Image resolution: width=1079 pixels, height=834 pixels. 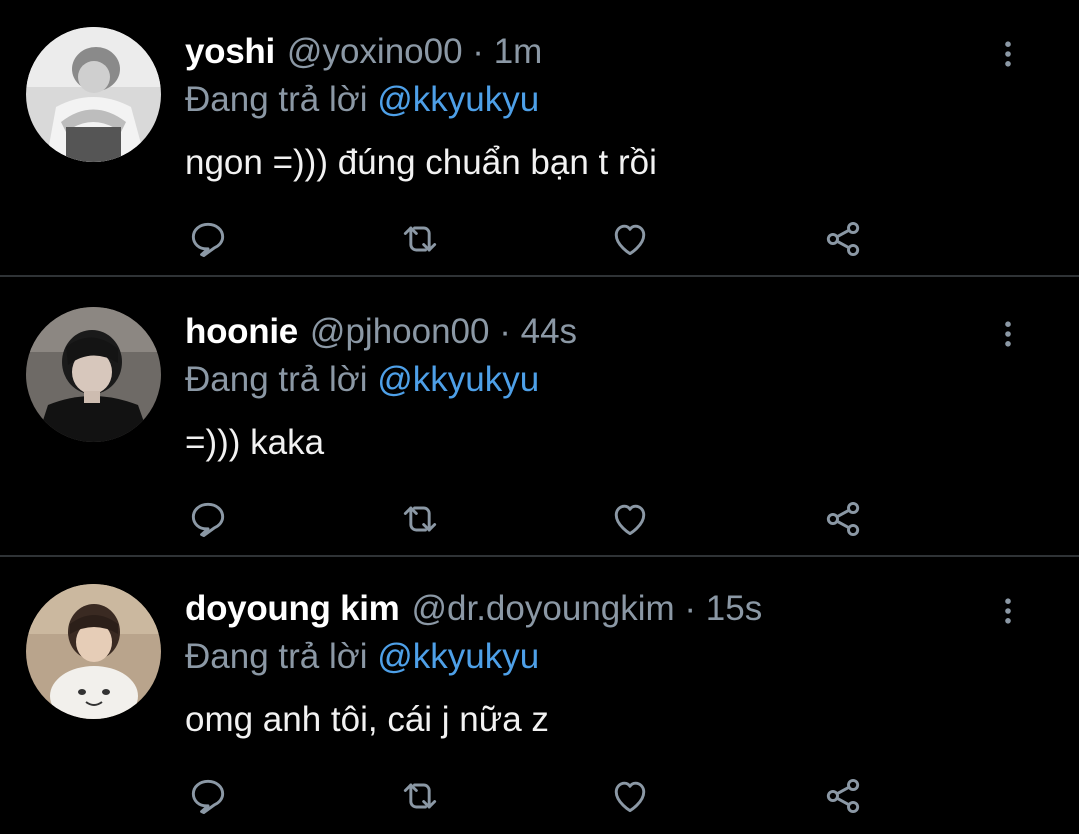 I want to click on timestamp: 44s, so click(x=549, y=331).